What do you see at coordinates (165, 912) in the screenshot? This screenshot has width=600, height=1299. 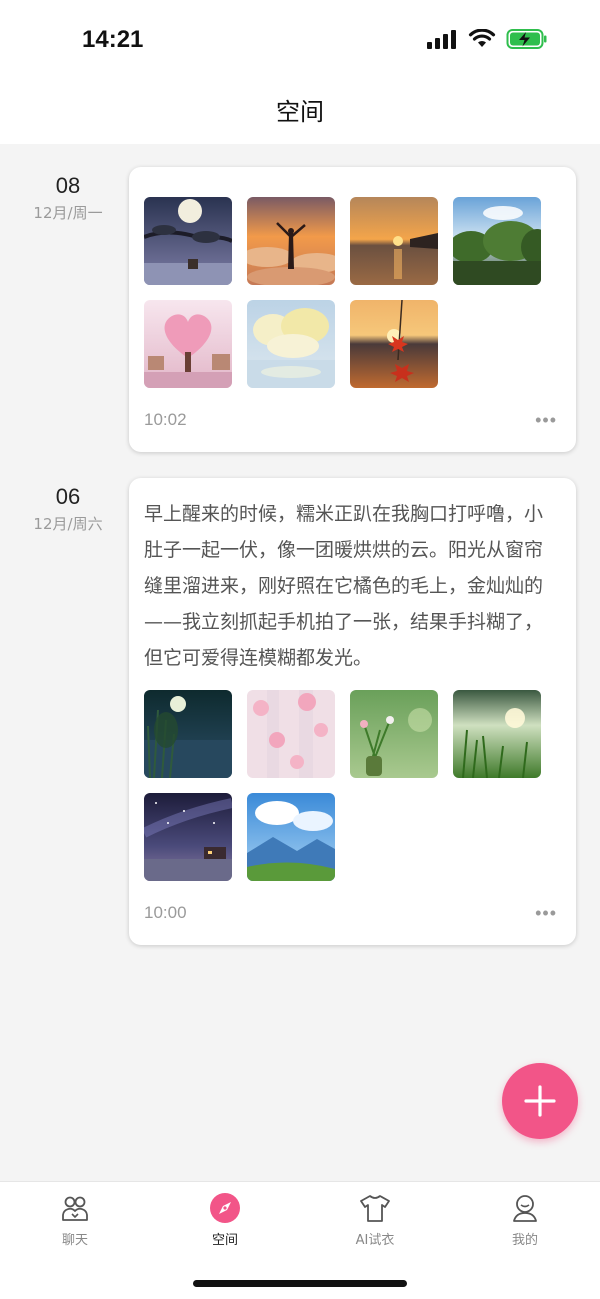 I see `post-time: 10:00` at bounding box center [165, 912].